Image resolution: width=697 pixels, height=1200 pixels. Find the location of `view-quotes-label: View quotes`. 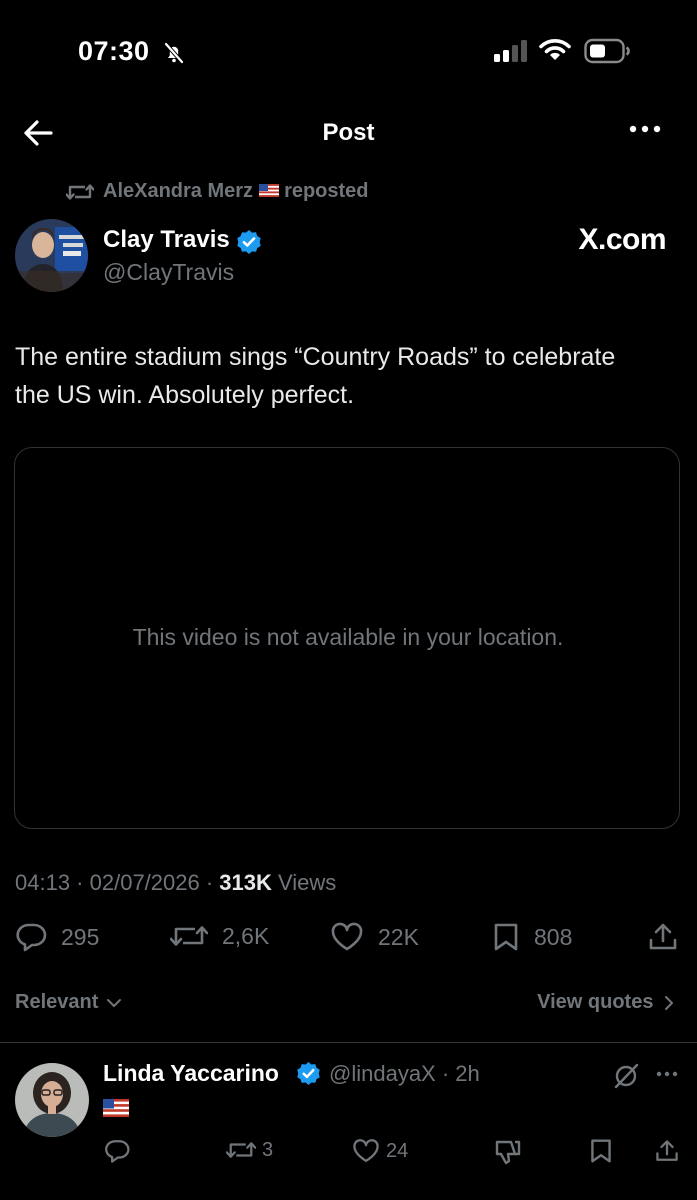

view-quotes-label: View quotes is located at coordinates (595, 1002).